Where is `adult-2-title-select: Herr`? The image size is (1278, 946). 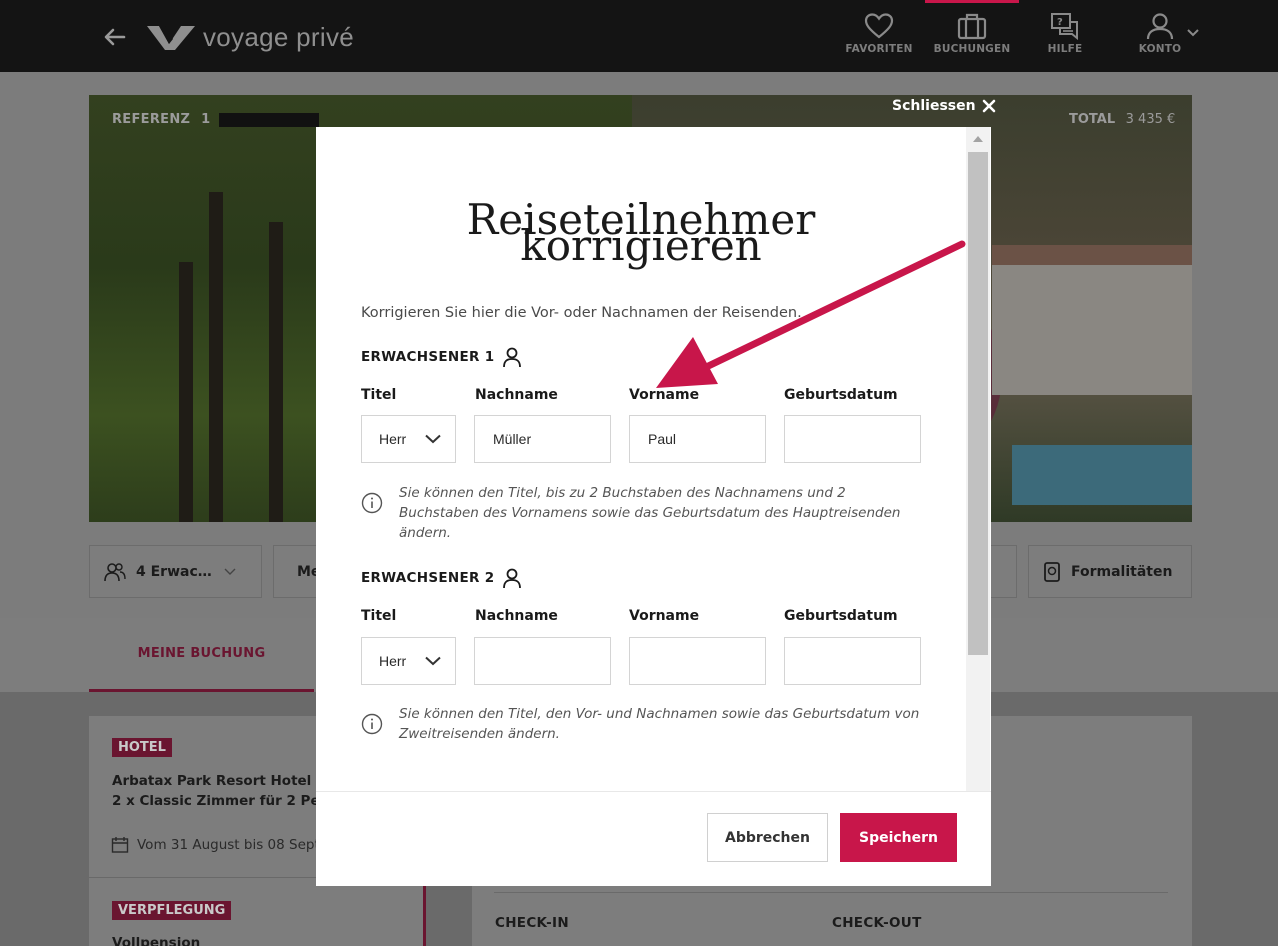
adult-2-title-select: Herr is located at coordinates (408, 661).